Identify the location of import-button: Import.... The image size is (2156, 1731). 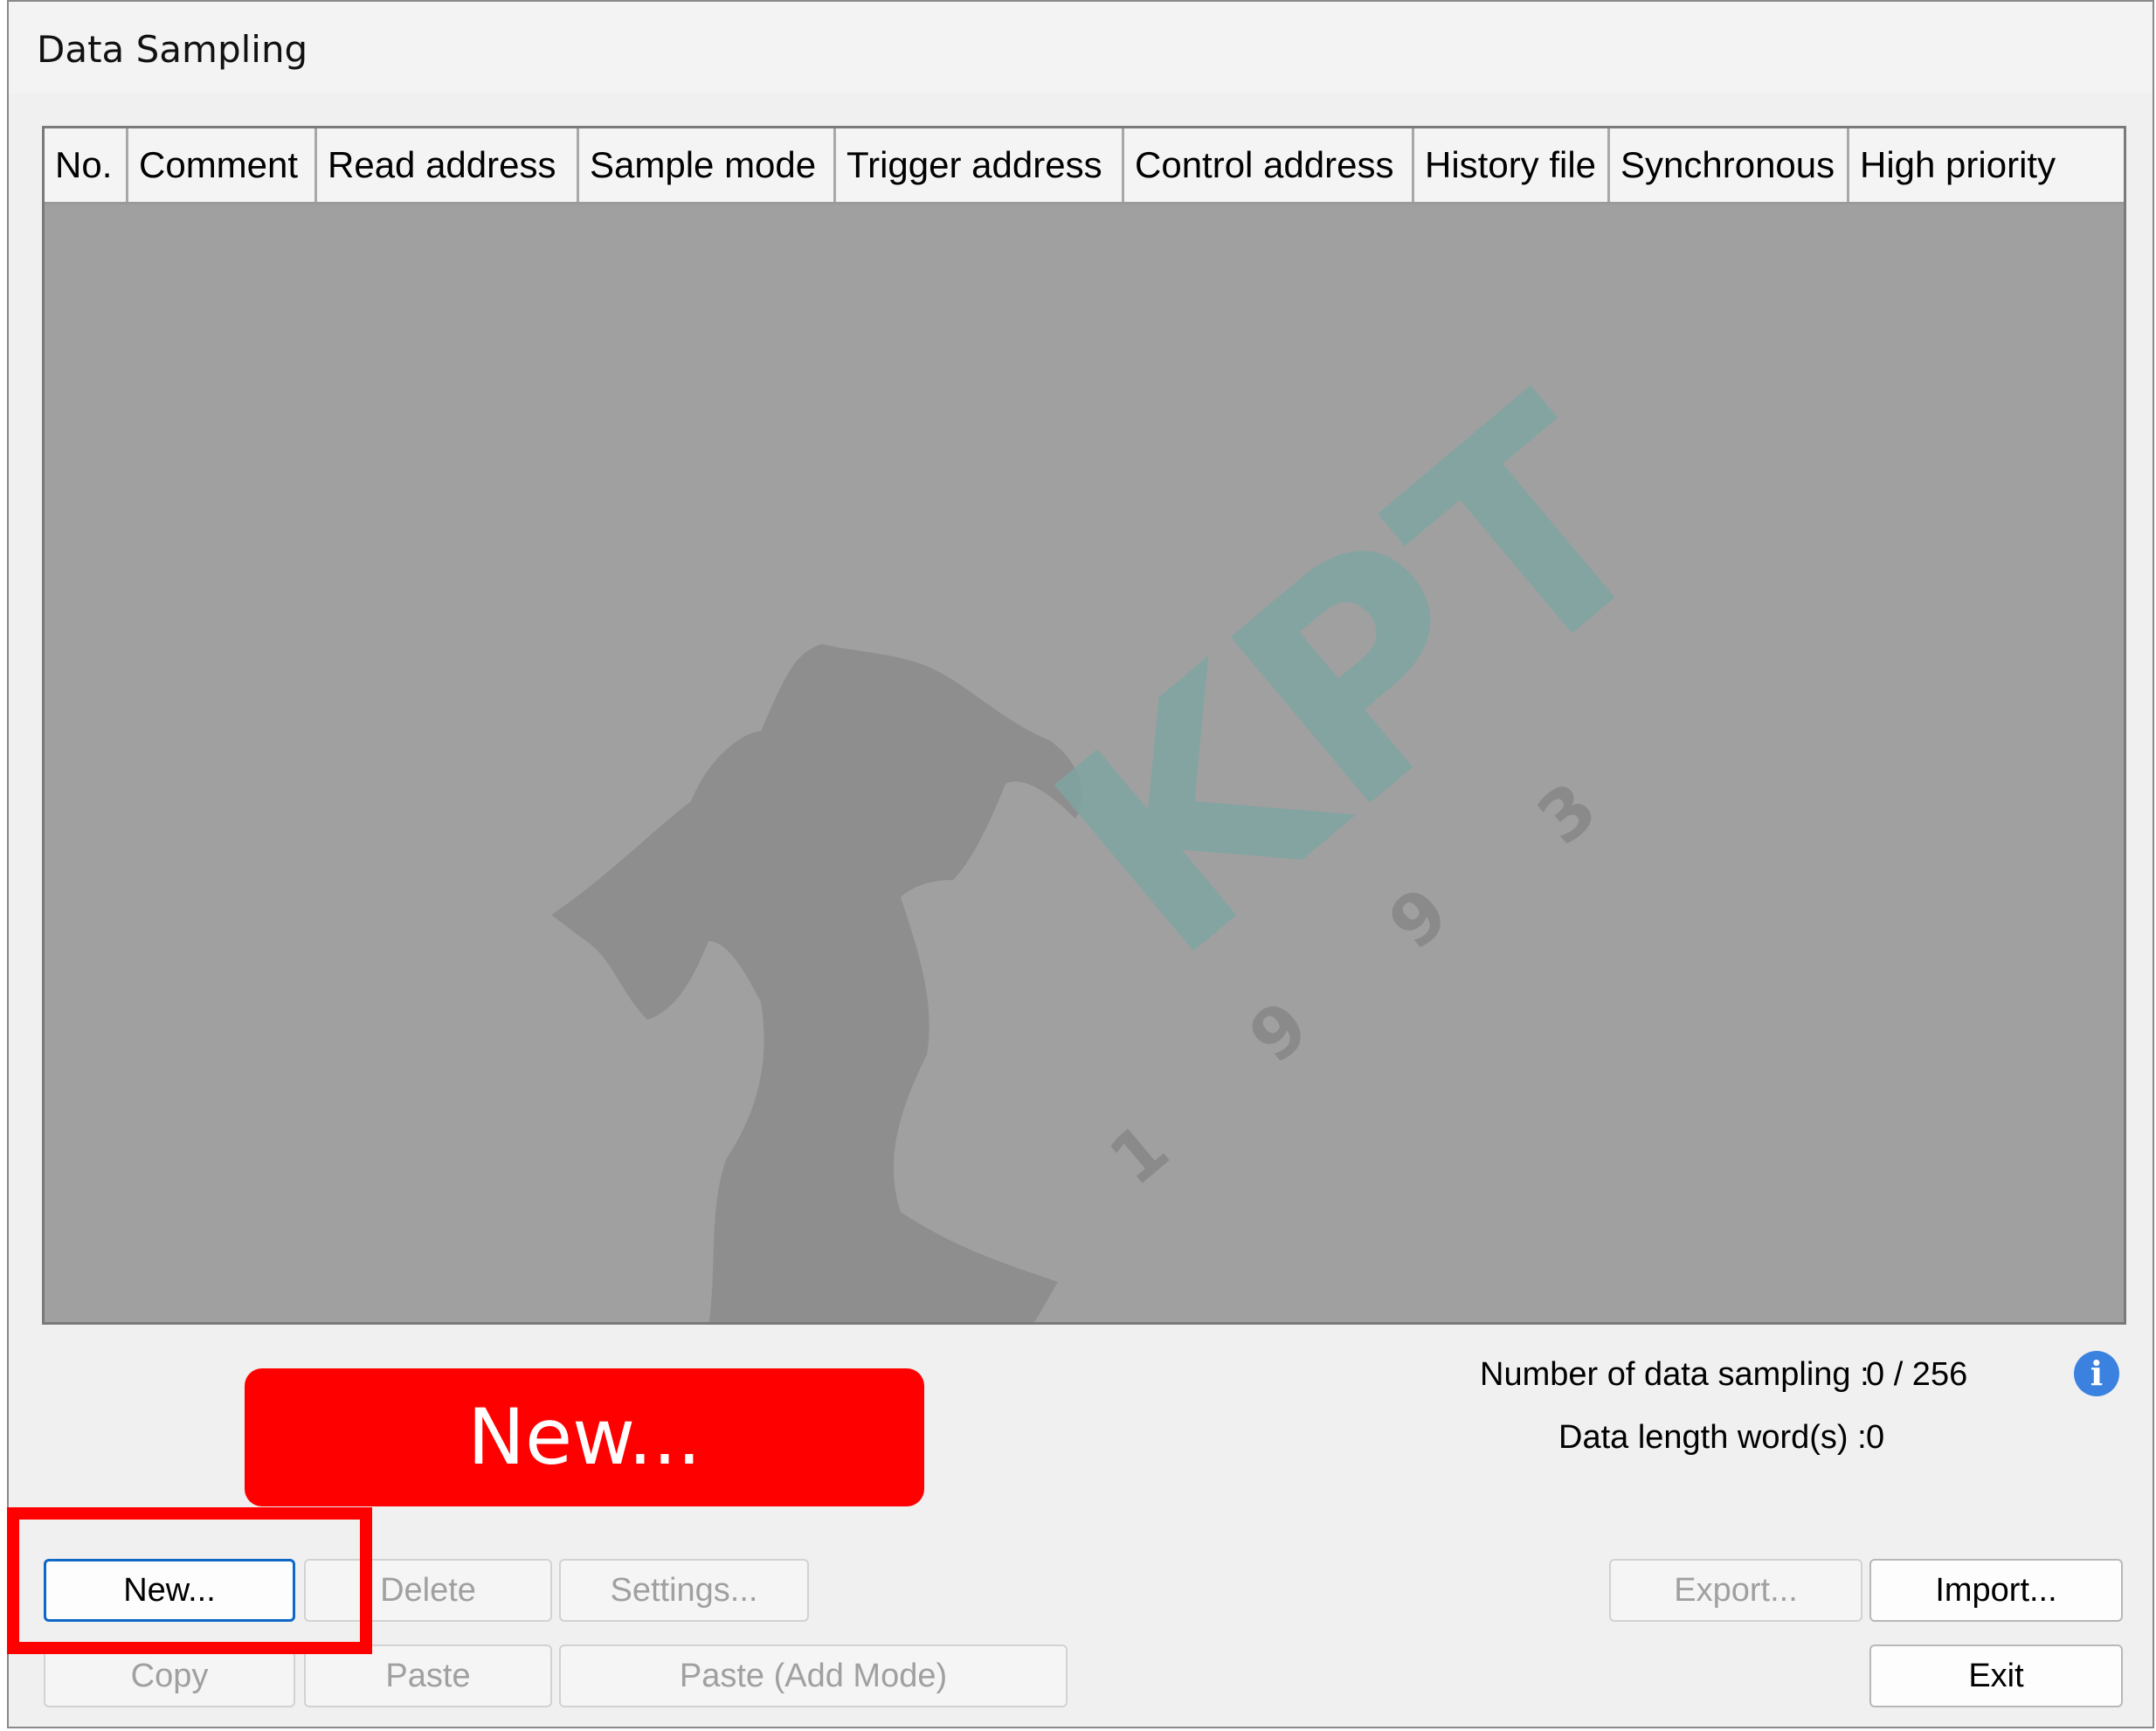
(1996, 1590).